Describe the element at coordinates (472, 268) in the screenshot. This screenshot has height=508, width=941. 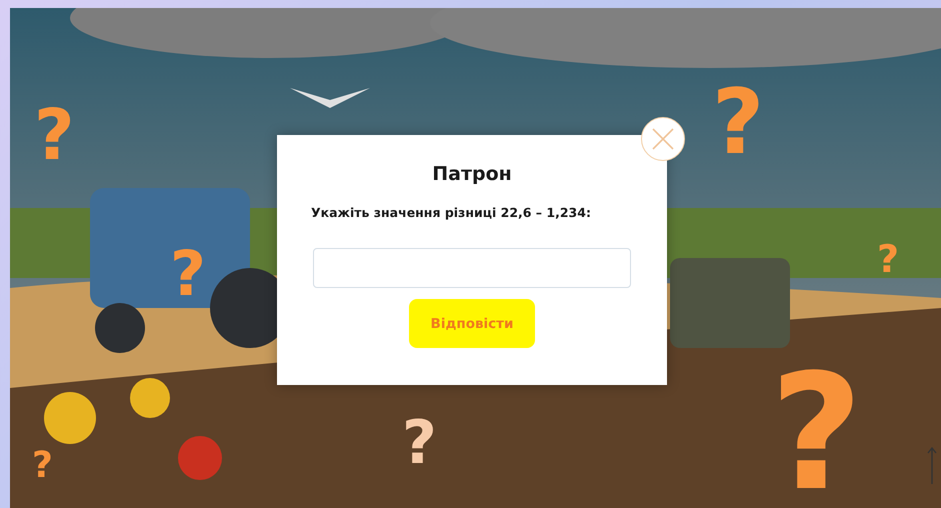
I see `answer-field` at that location.